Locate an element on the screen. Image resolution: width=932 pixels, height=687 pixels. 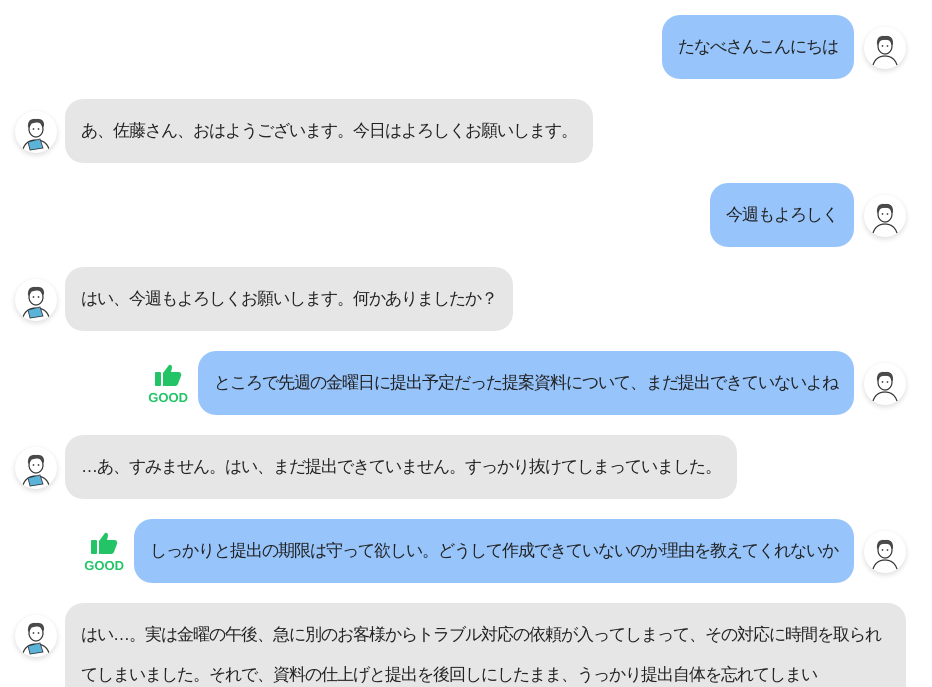
message-bubble: 今週もよろしく is located at coordinates (782, 215).